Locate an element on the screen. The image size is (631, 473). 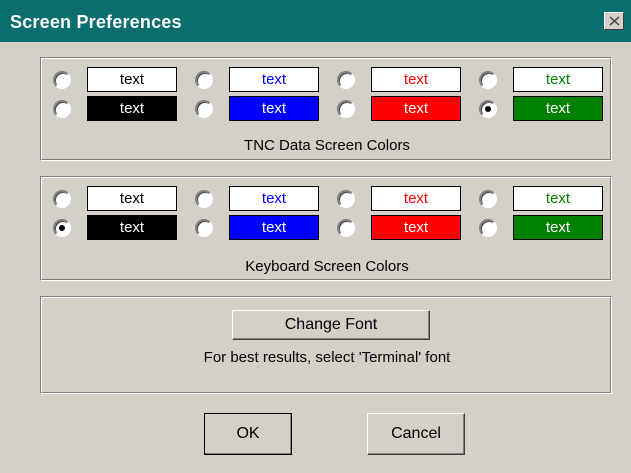
keyboard-color-swatch-2: text is located at coordinates (274, 198).